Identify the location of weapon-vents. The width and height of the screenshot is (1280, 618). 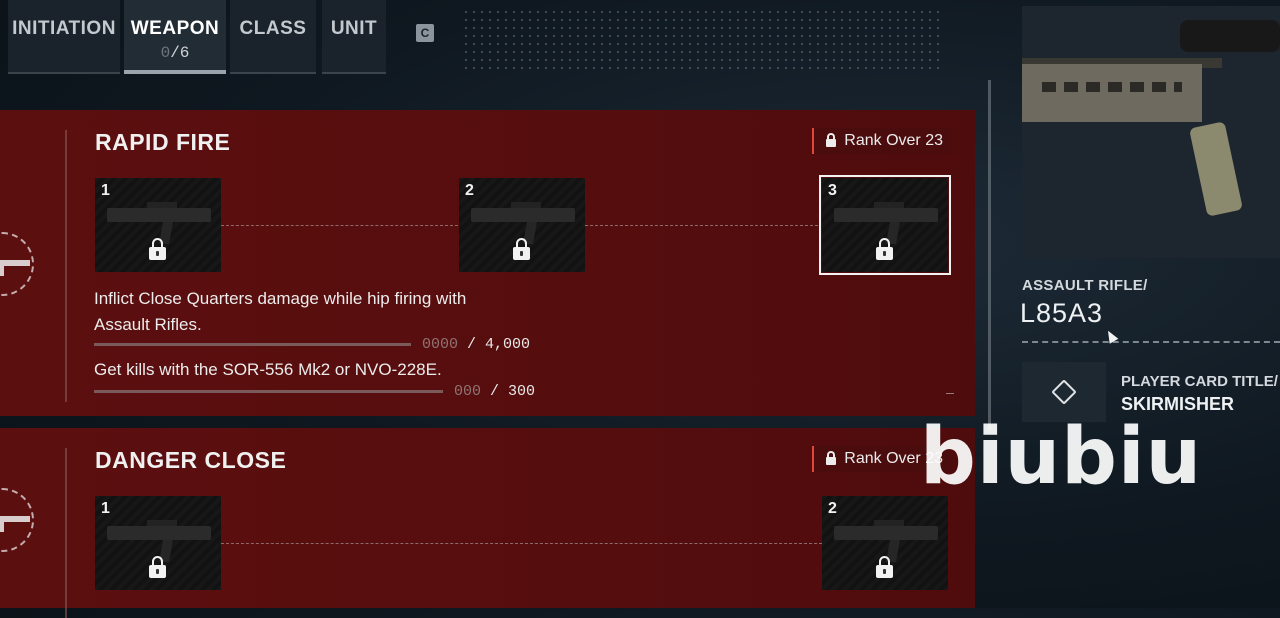
(1112, 87).